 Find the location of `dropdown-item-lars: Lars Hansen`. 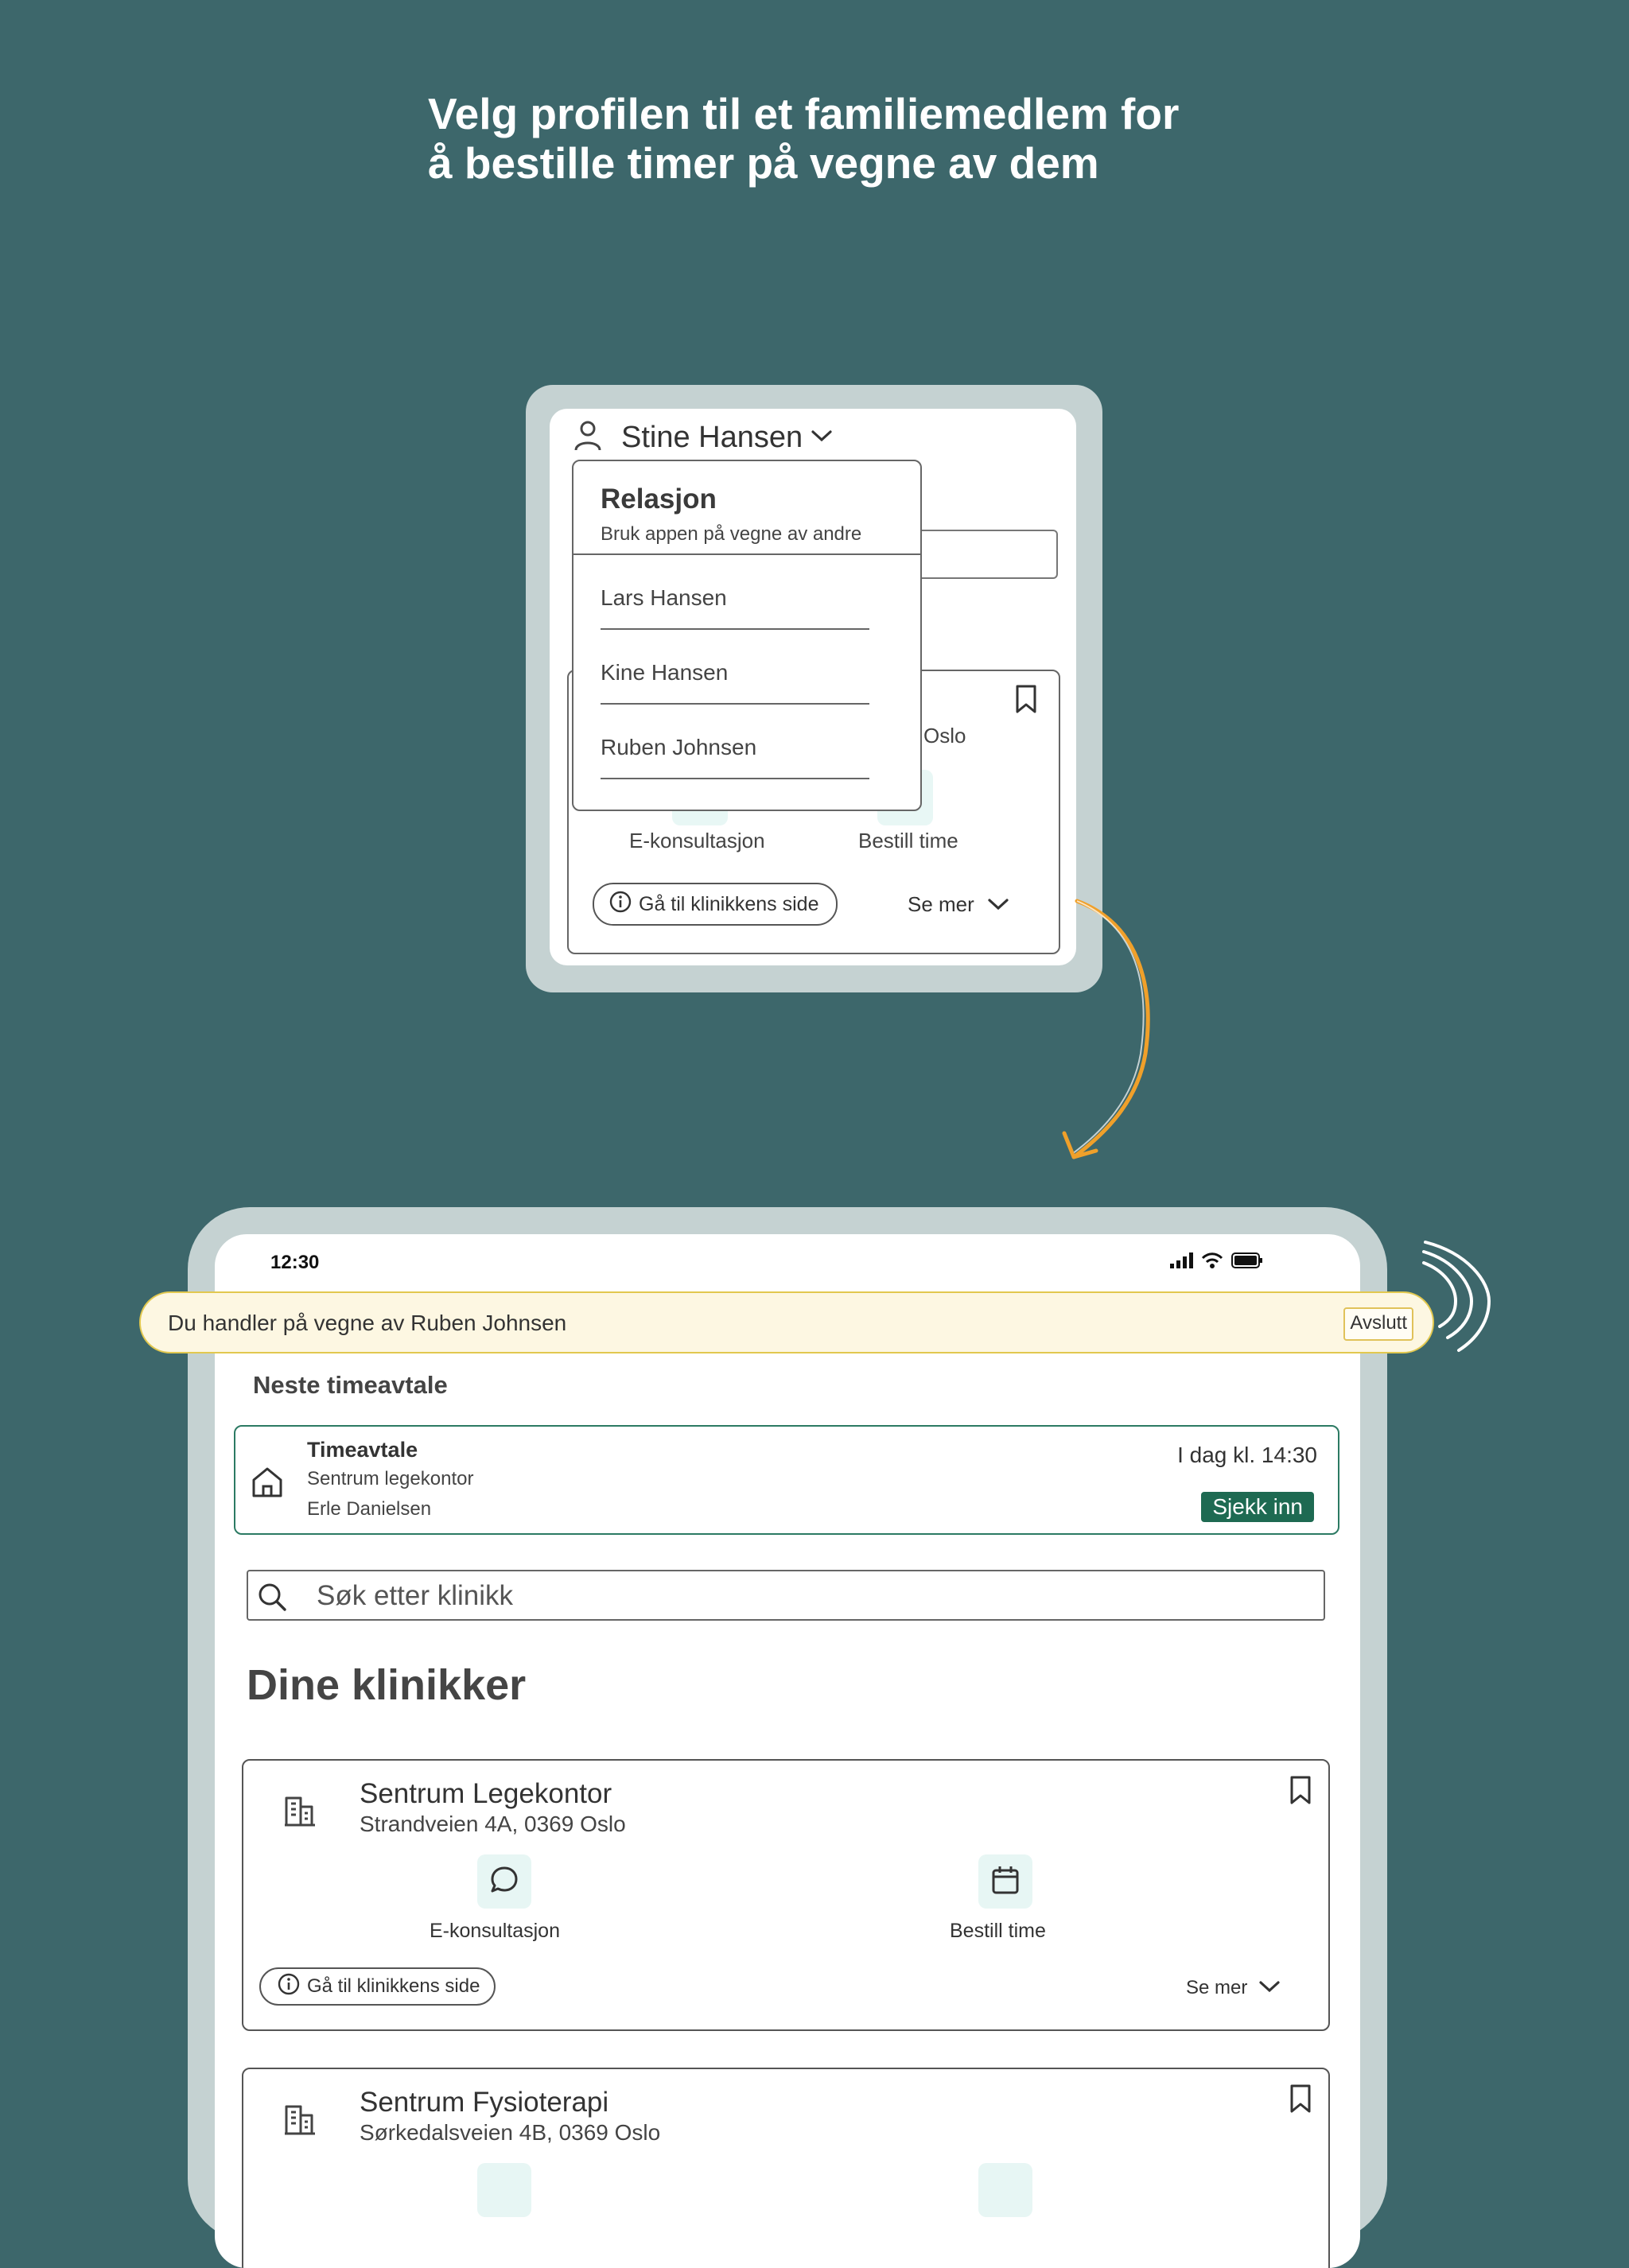

dropdown-item-lars: Lars Hansen is located at coordinates (735, 593).